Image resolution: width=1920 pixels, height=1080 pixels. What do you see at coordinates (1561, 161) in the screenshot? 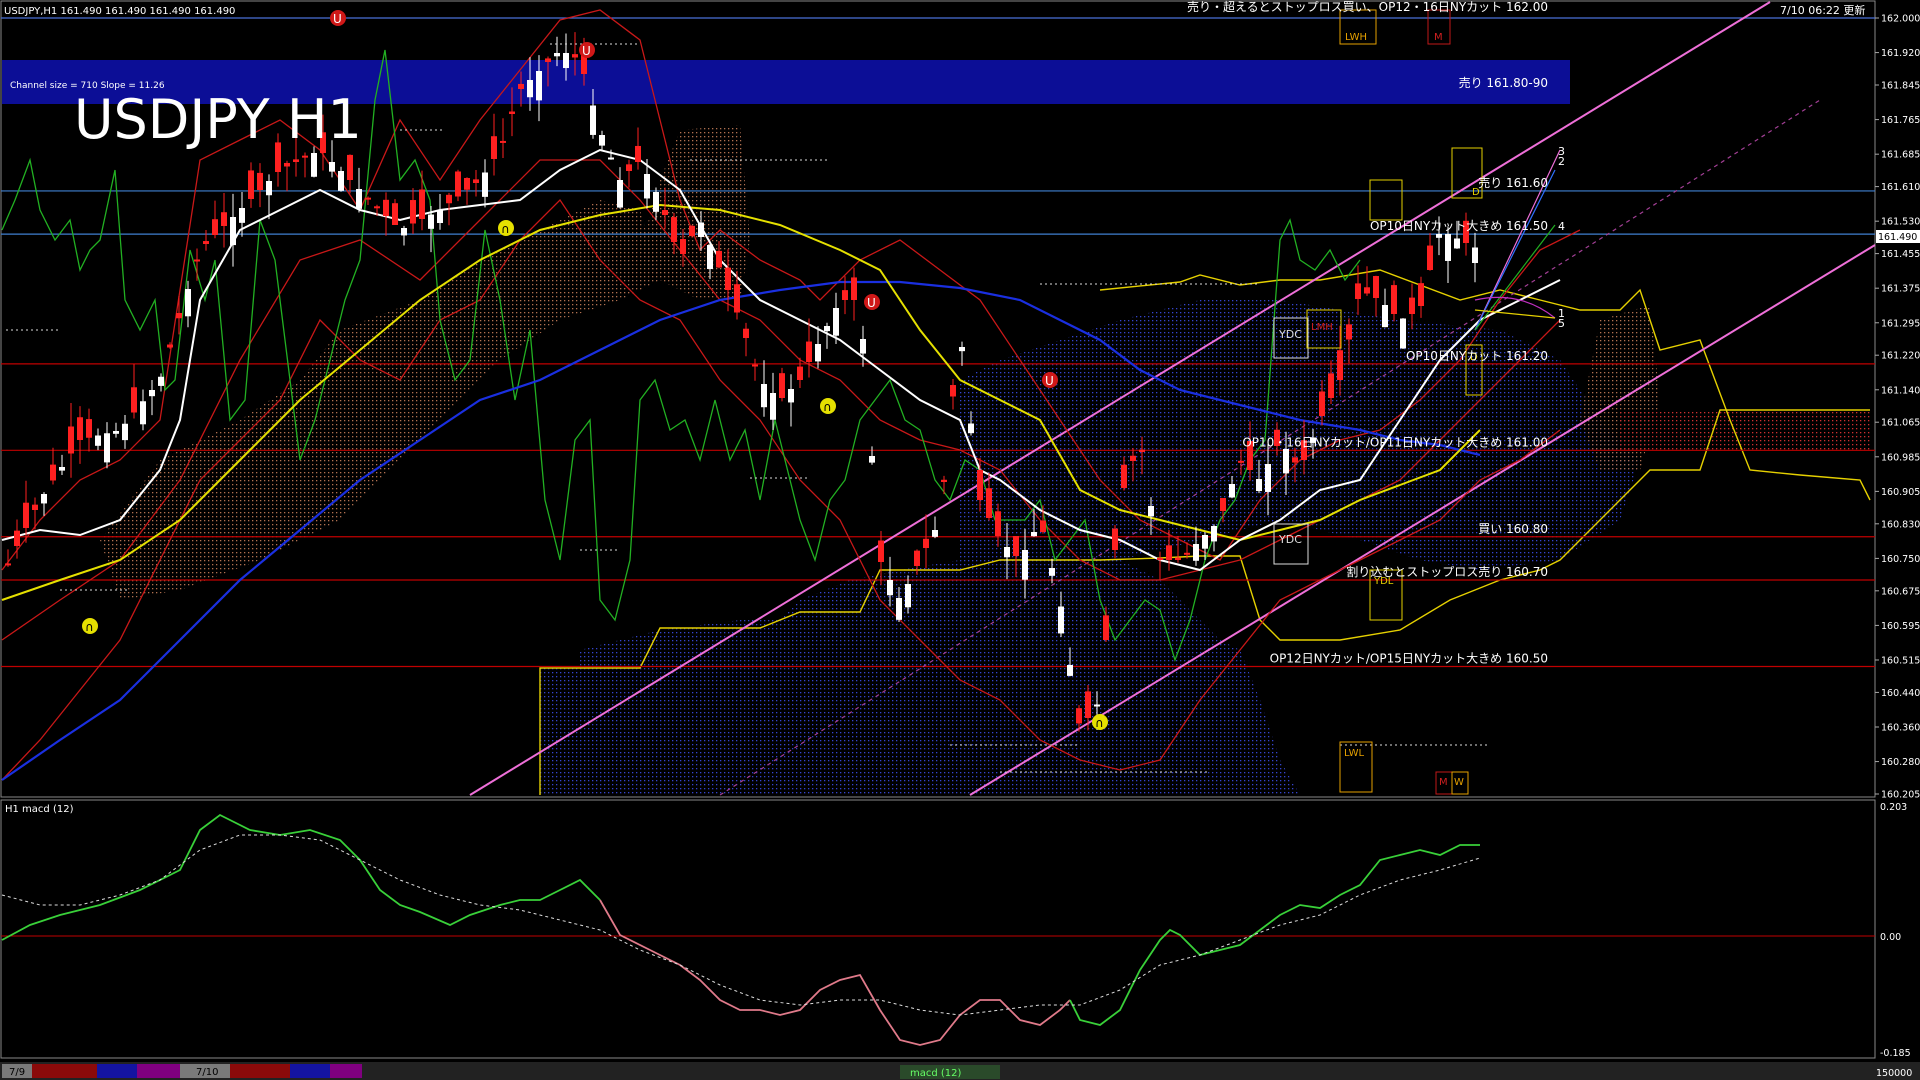
I see `channel-label-2: 2` at bounding box center [1561, 161].